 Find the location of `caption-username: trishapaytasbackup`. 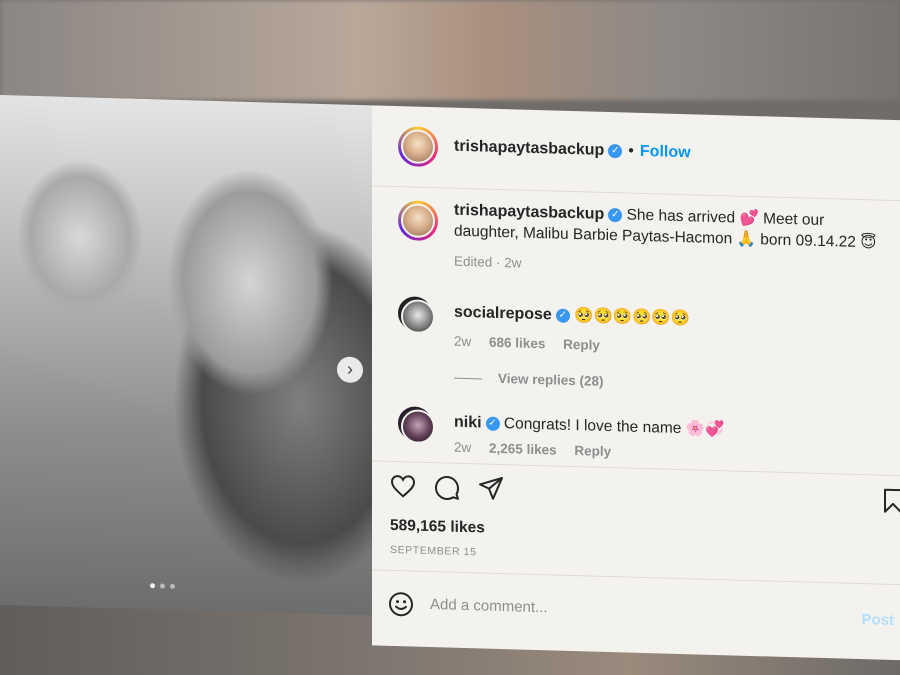

caption-username: trishapaytasbackup is located at coordinates (529, 212).